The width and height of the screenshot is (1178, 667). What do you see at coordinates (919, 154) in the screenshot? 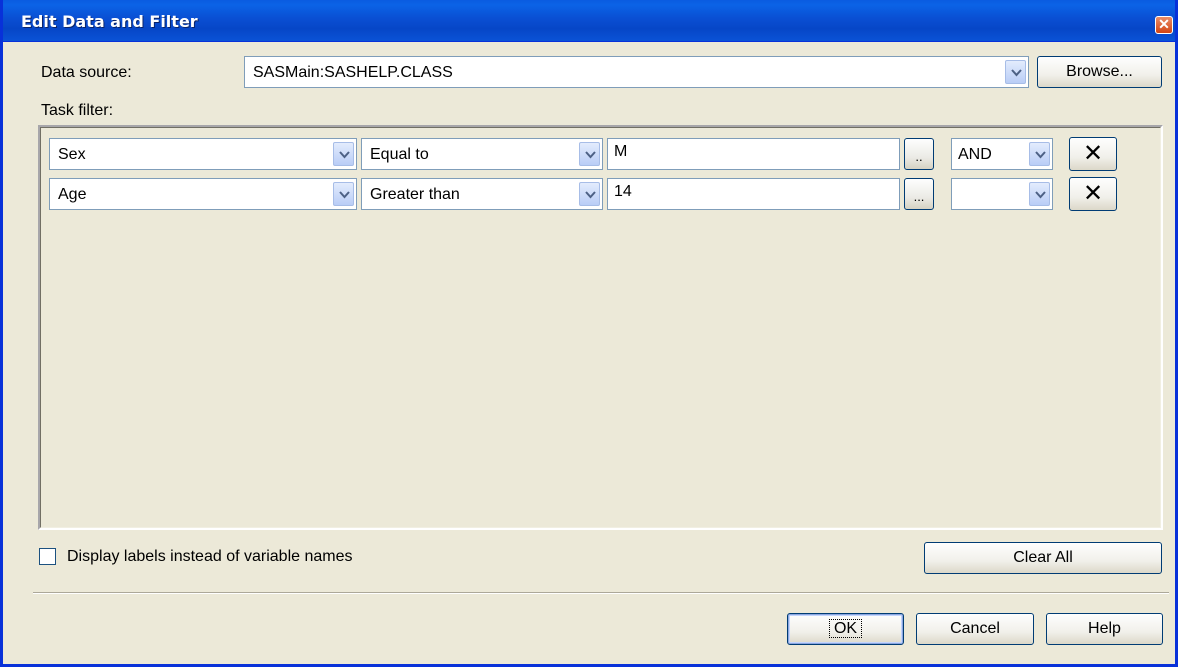
I see `filter-row-1-ellipsis-button: ..` at bounding box center [919, 154].